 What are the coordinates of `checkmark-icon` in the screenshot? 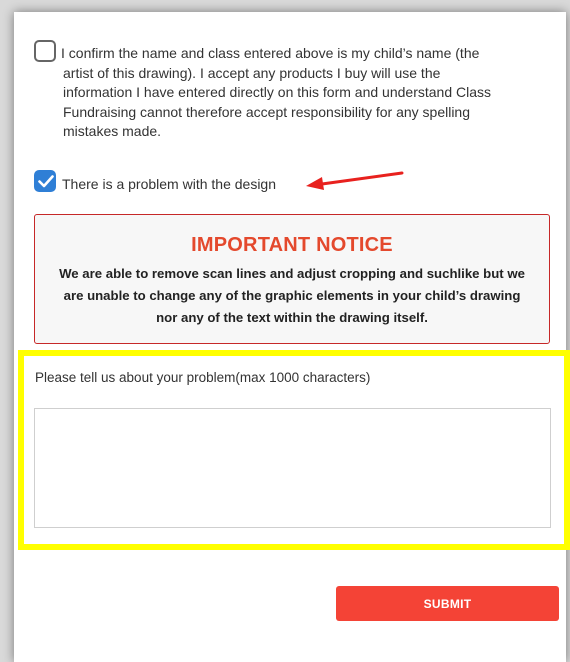 It's located at (46, 181).